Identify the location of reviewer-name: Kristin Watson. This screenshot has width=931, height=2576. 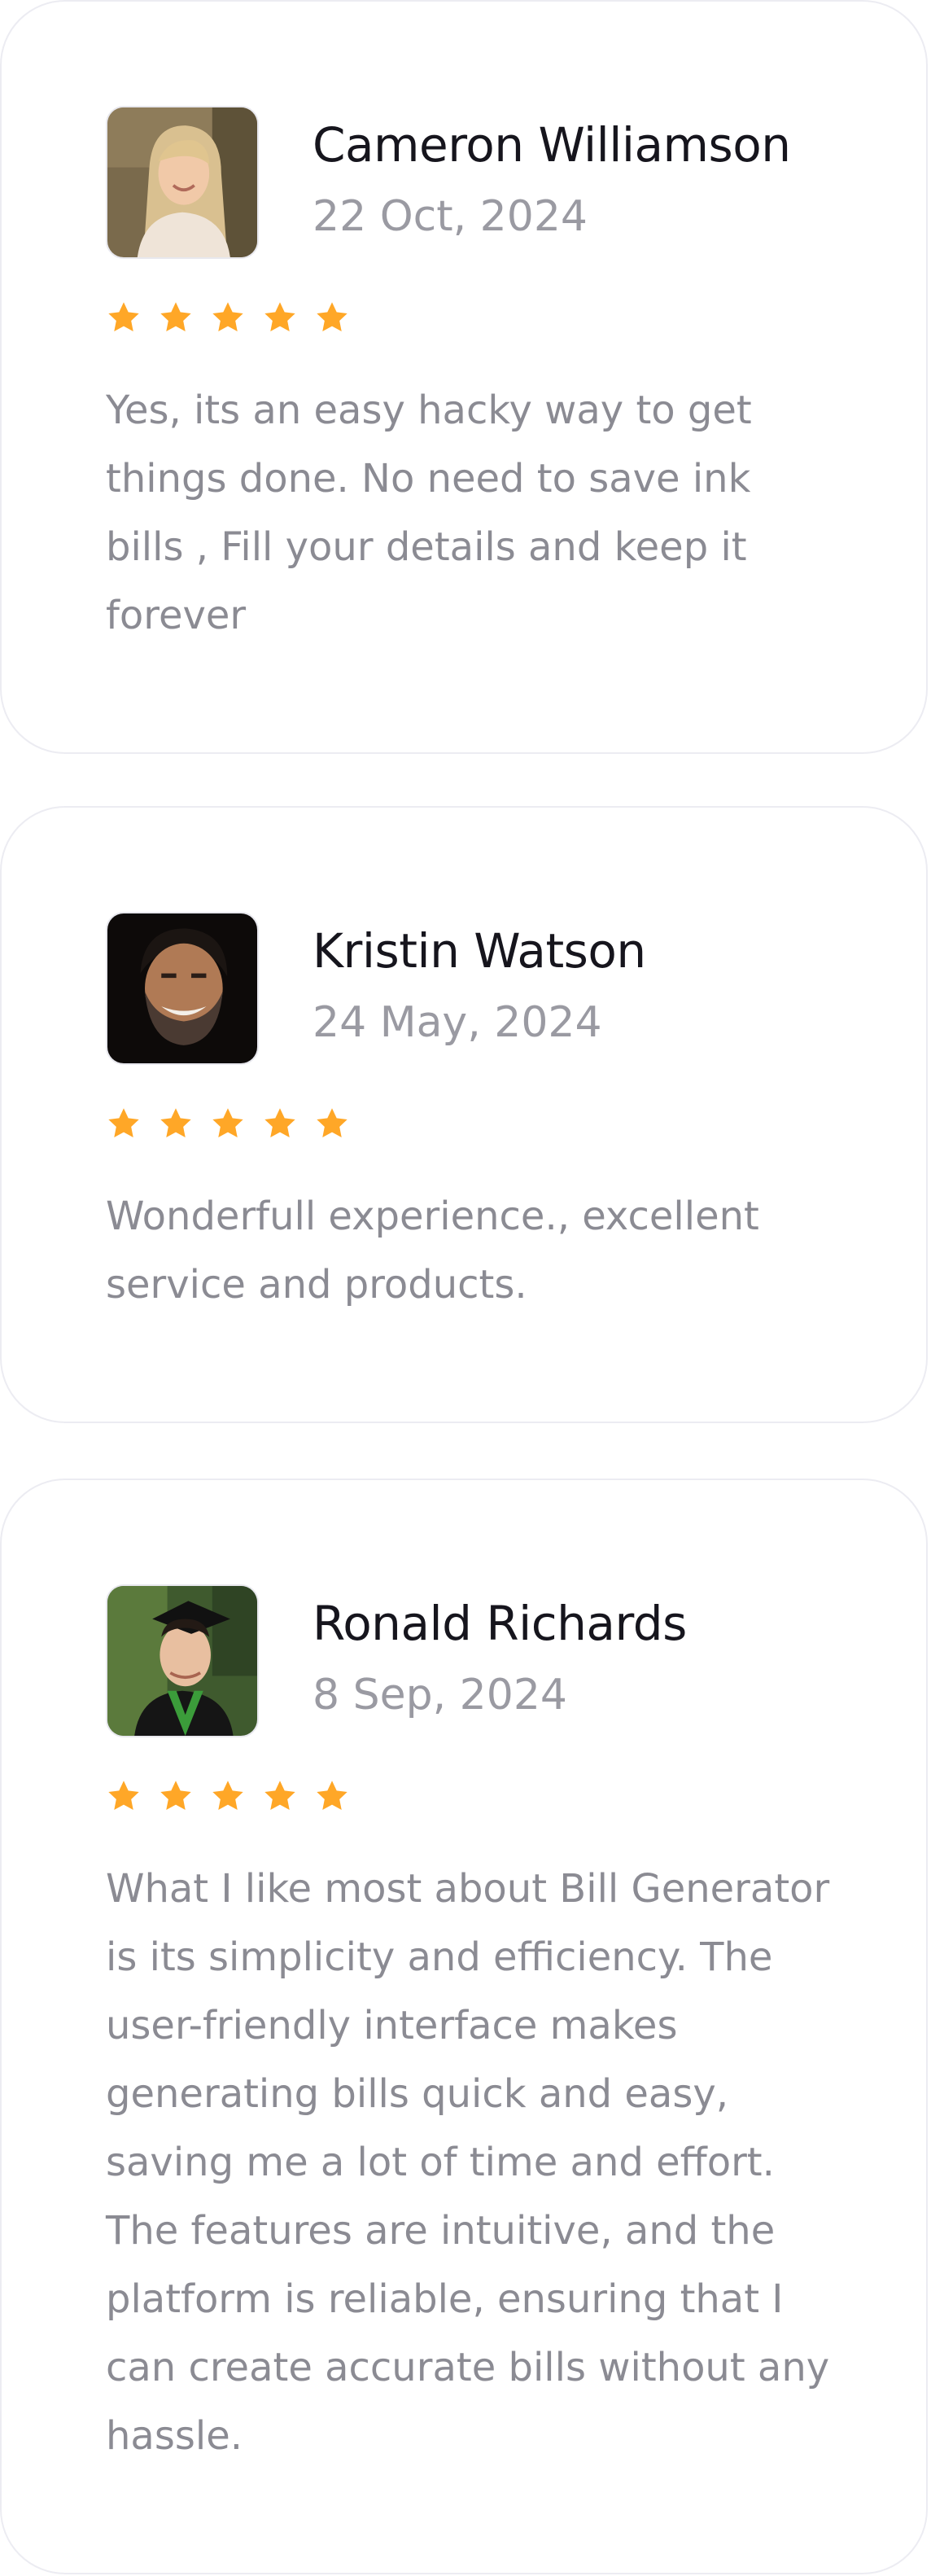
(479, 951).